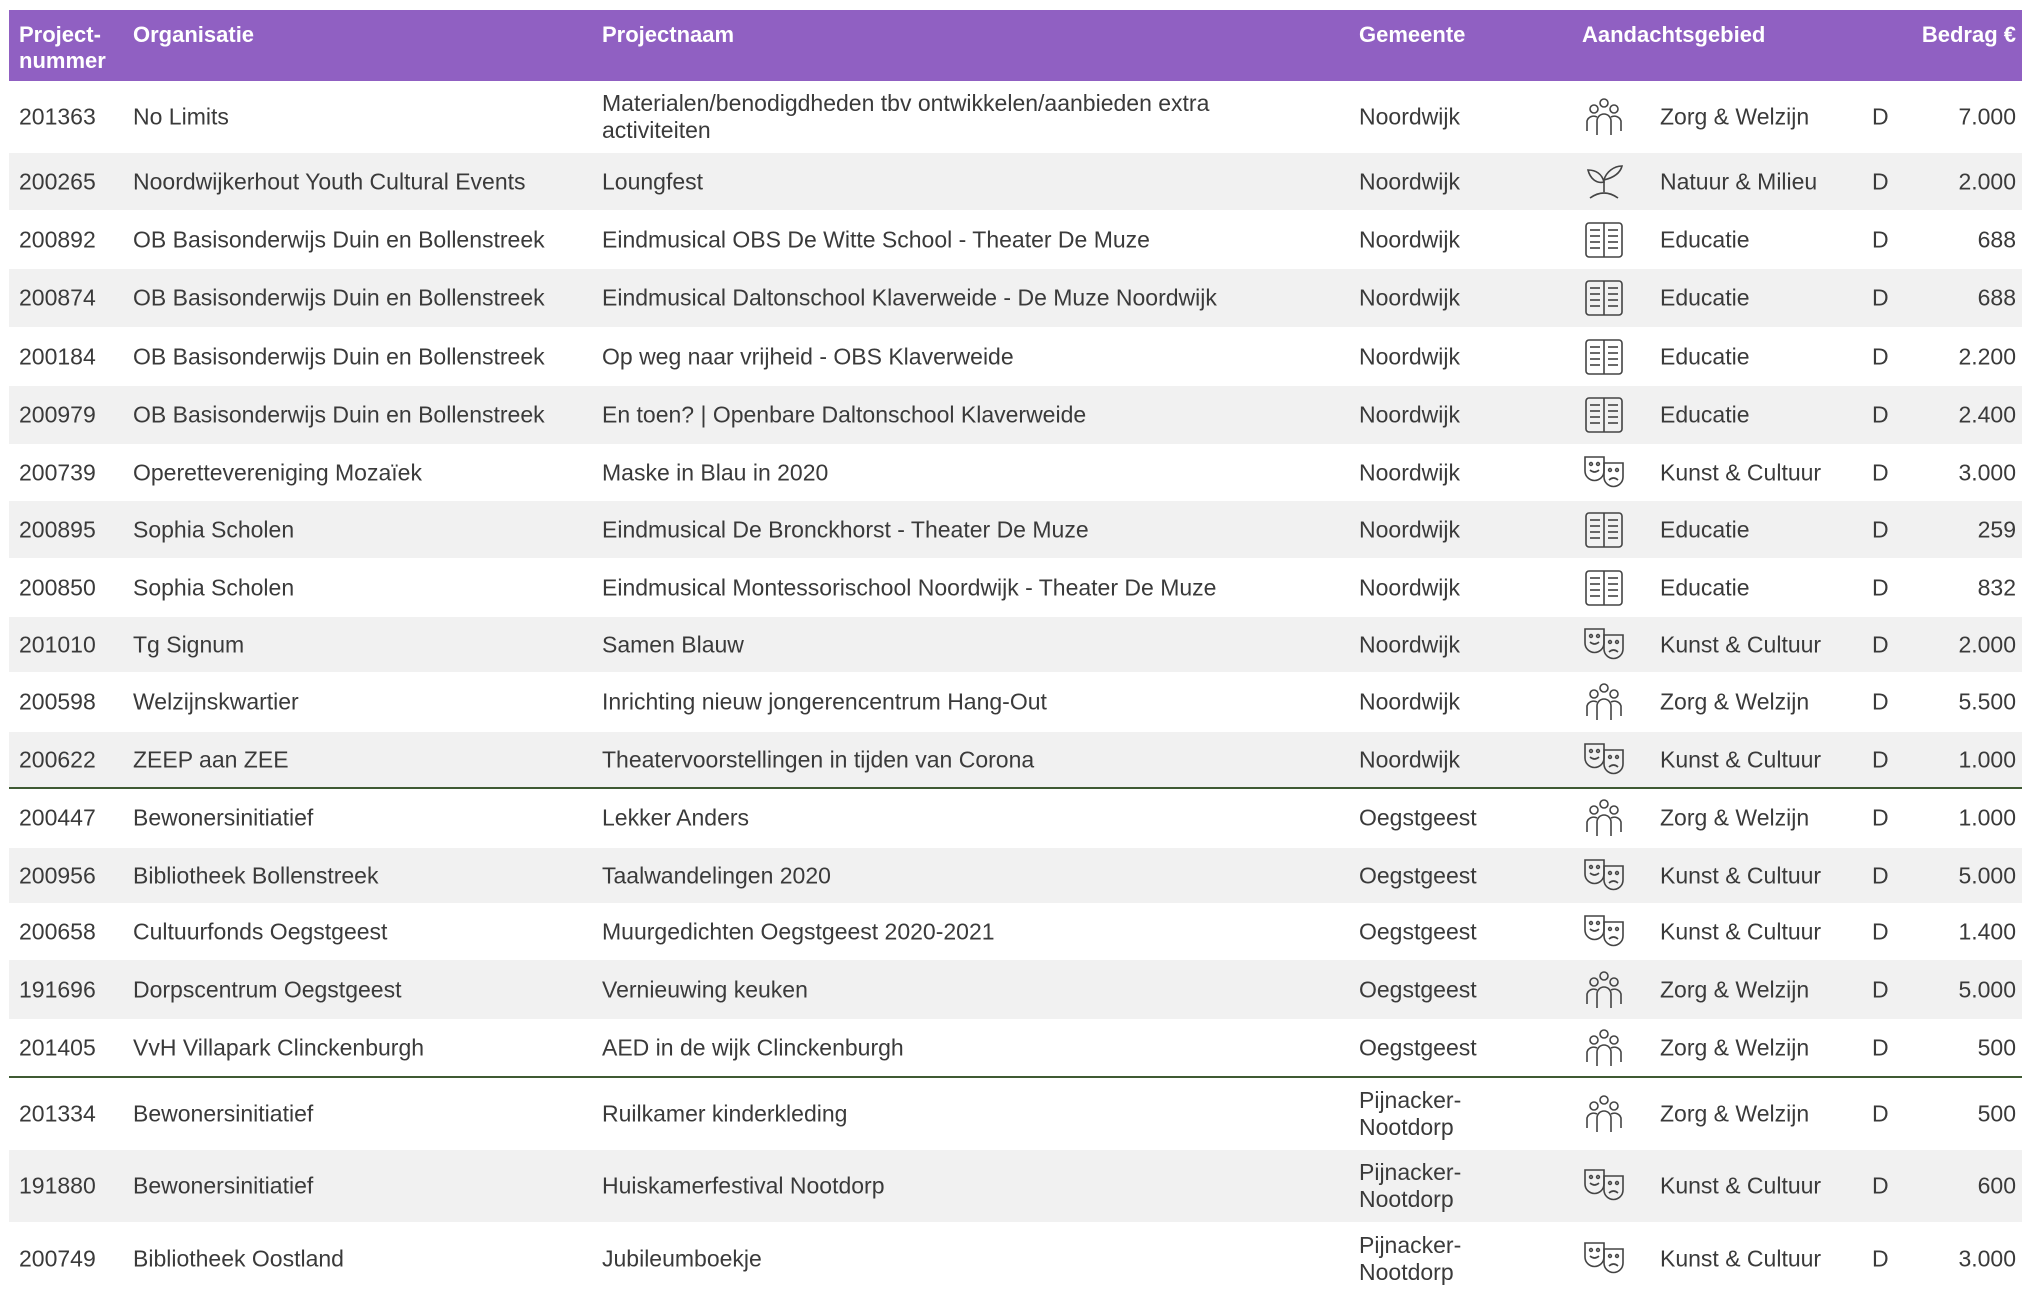  I want to click on project-number: 200892, so click(57, 239).